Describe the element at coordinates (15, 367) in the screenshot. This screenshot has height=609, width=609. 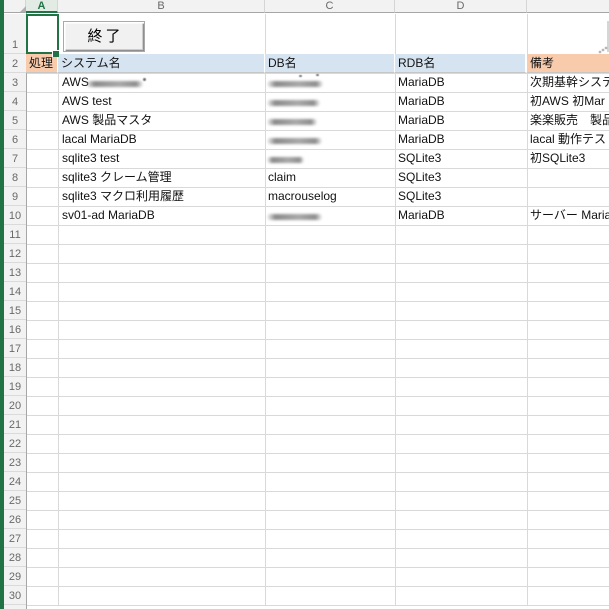
I see `row-header-18: 18` at that location.